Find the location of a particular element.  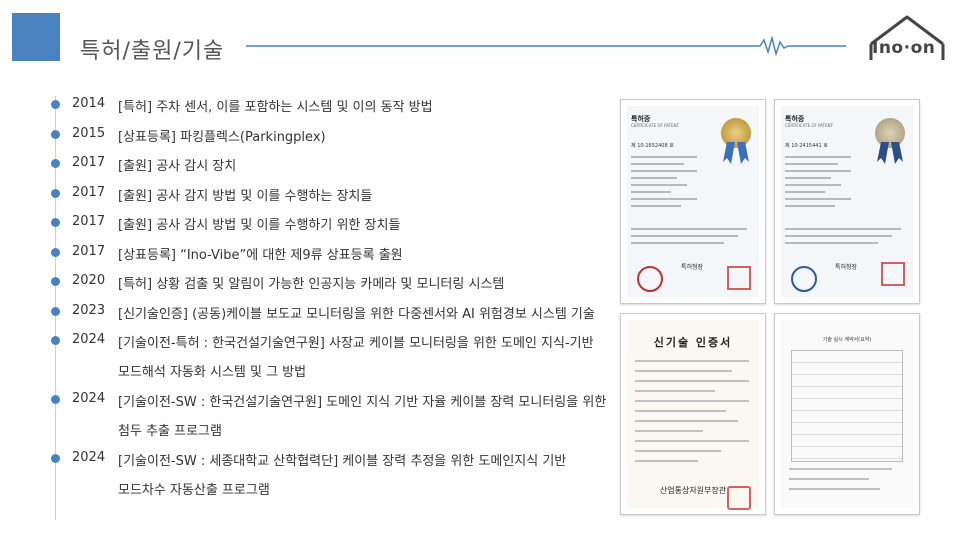

timeline-text-continued: 모드차수 자동산출 프로그램 is located at coordinates (194, 490).